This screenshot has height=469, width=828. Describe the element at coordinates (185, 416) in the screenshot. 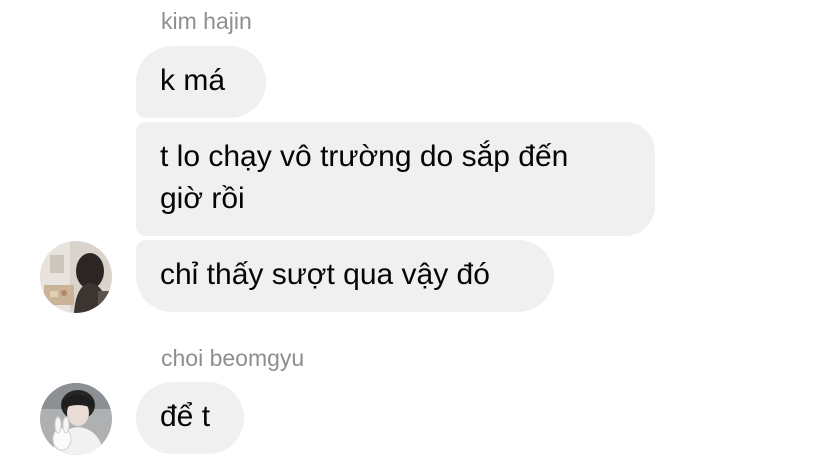

I see `message-text: để t` at that location.